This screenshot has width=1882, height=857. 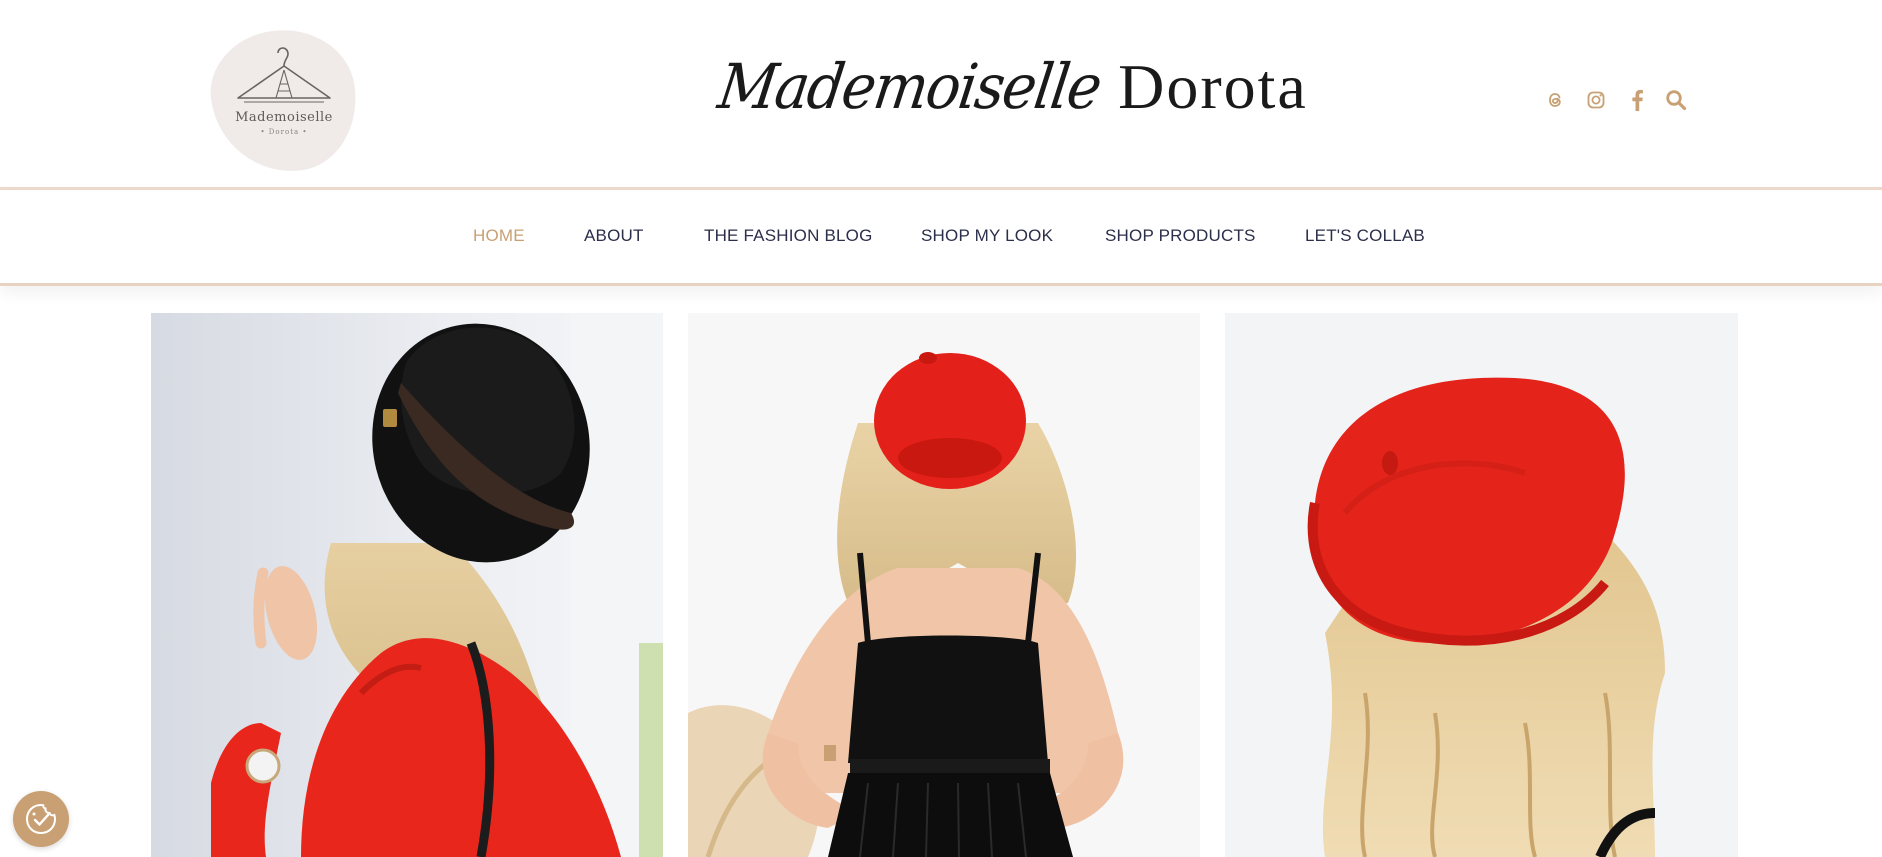 I want to click on instagram-icon, so click(x=1596, y=100).